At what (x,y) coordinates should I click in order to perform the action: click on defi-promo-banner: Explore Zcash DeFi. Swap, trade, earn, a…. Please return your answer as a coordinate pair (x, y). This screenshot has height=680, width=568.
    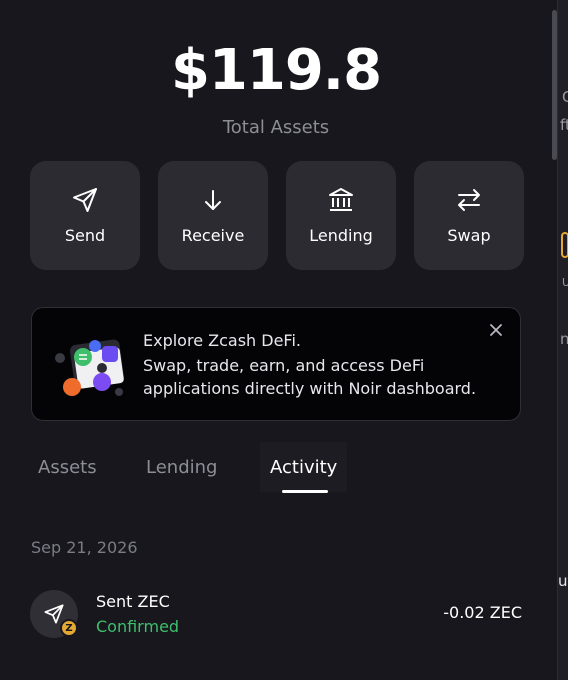
    Looking at the image, I should click on (276, 364).